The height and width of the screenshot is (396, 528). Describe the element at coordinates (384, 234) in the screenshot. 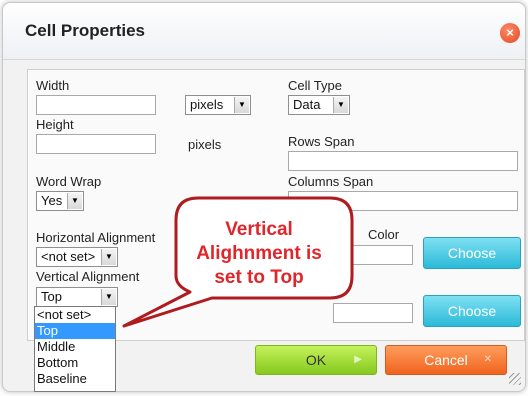

I see `color-label: Color` at that location.